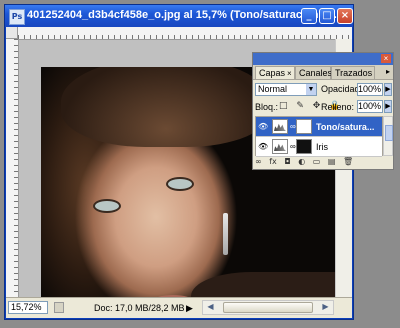 This screenshot has width=400, height=328. What do you see at coordinates (323, 59) in the screenshot?
I see `panel-header: ×` at bounding box center [323, 59].